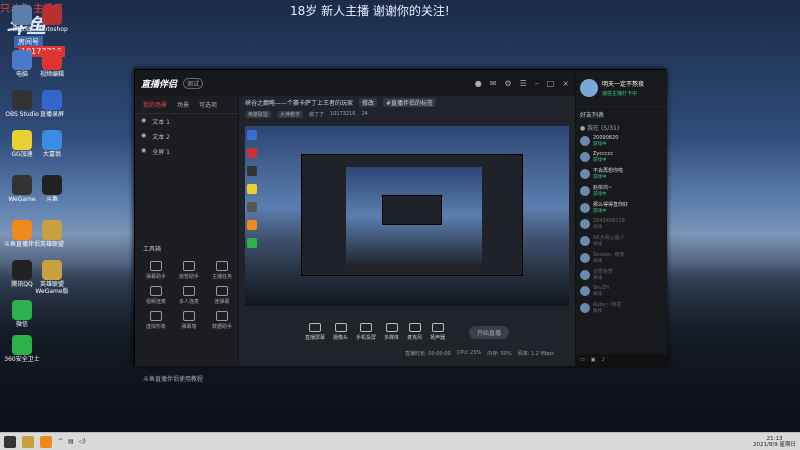 This screenshot has width=800, height=450. What do you see at coordinates (222, 320) in the screenshot?
I see `tool-button: 数据助手` at bounding box center [222, 320].